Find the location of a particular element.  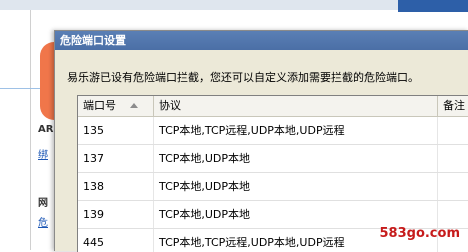

port-cell: 138 is located at coordinates (116, 186).